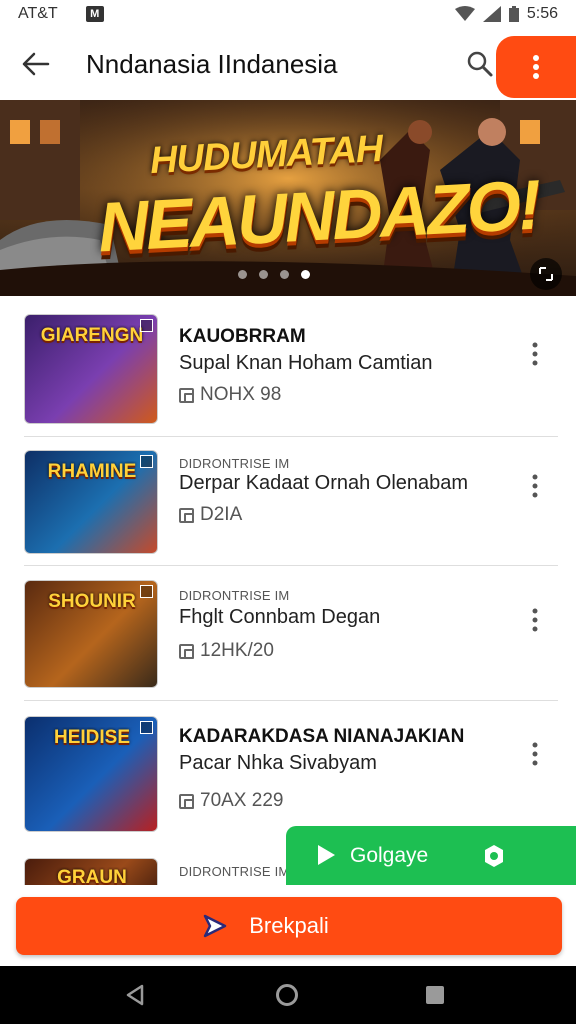 This screenshot has height=1024, width=576. I want to click on thumbnail-title: GRAUN, so click(92, 876).